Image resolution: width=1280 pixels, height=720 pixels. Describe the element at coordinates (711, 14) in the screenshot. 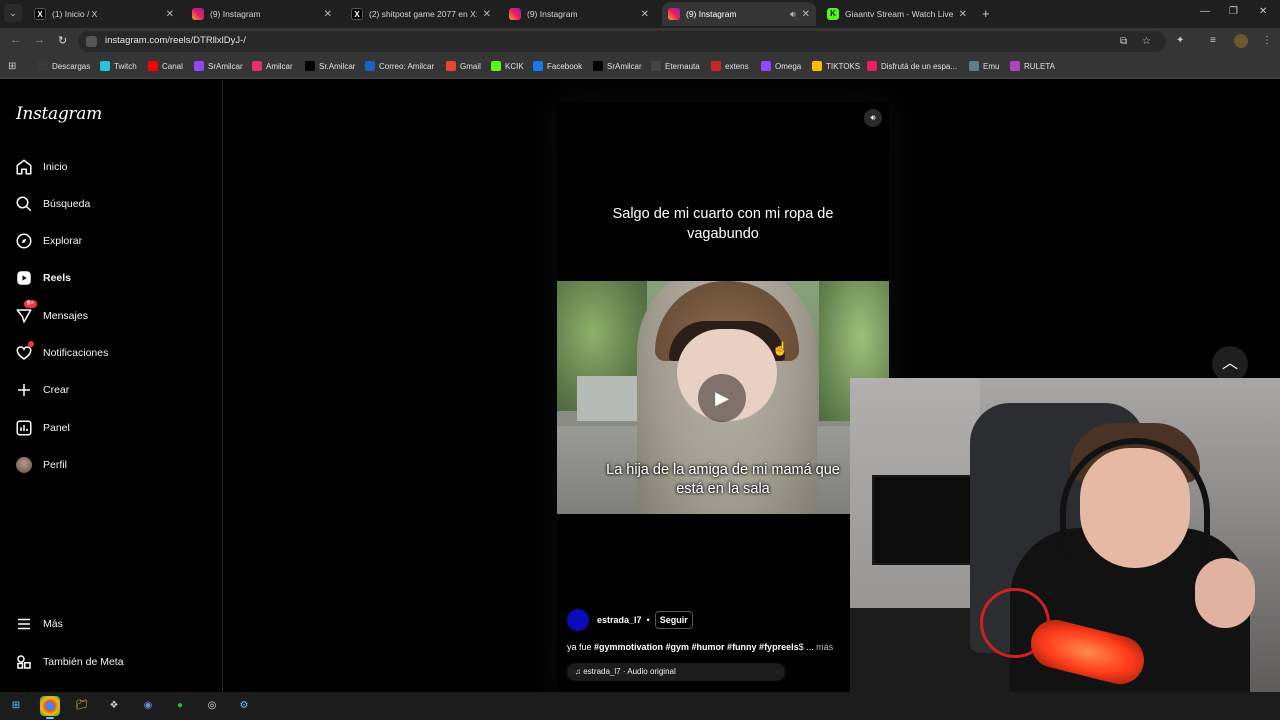

I see `tab-title: (9) Instagram` at that location.